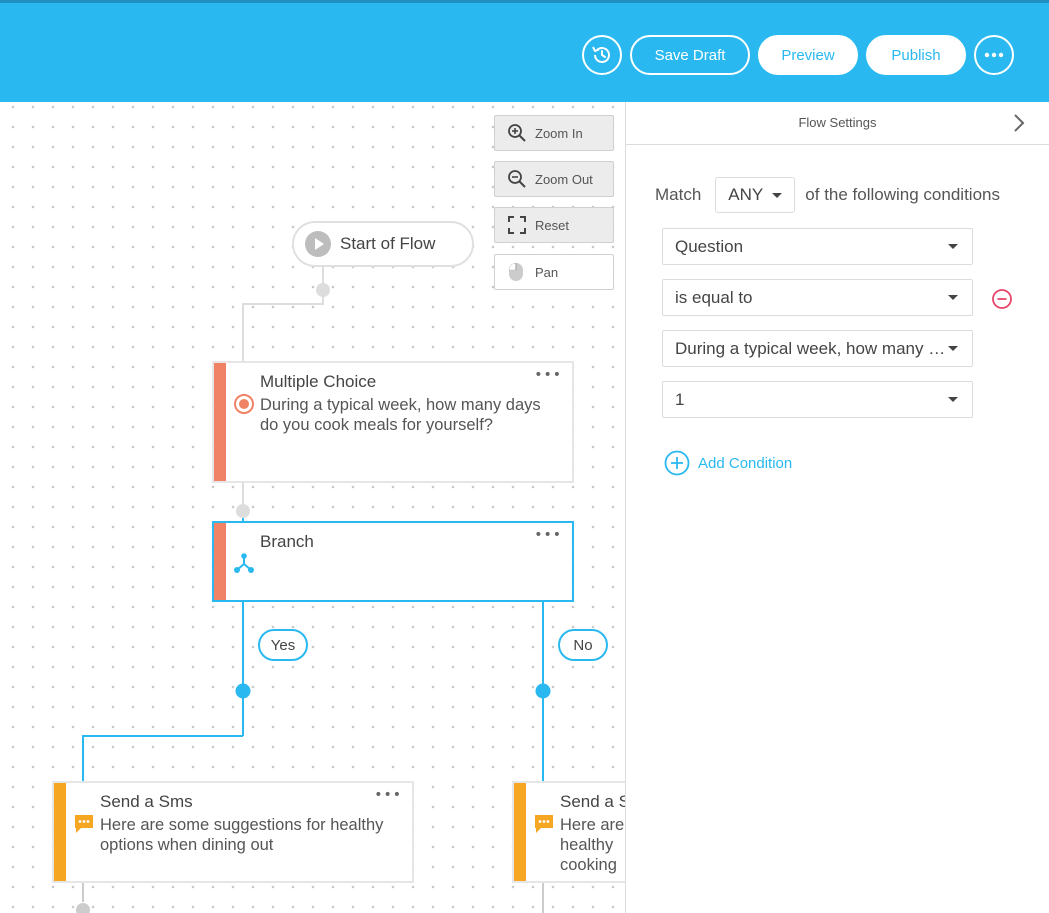 This screenshot has width=1049, height=913. What do you see at coordinates (817, 399) in the screenshot?
I see `condition-answer-select: 1` at bounding box center [817, 399].